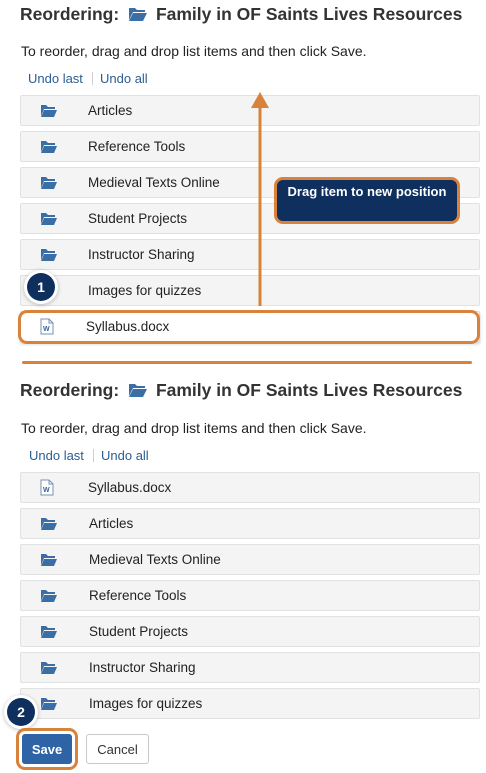 Image resolution: width=486 pixels, height=773 pixels. I want to click on list-item: Articles, so click(250, 523).